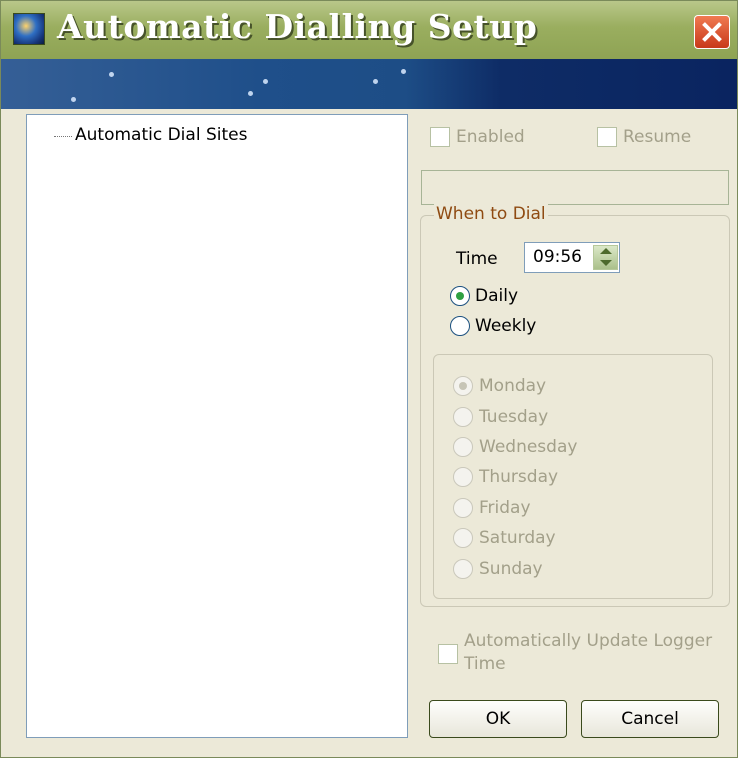 This screenshot has height=758, width=738. Describe the element at coordinates (557, 257) in the screenshot. I see `time-value: 09:56` at that location.